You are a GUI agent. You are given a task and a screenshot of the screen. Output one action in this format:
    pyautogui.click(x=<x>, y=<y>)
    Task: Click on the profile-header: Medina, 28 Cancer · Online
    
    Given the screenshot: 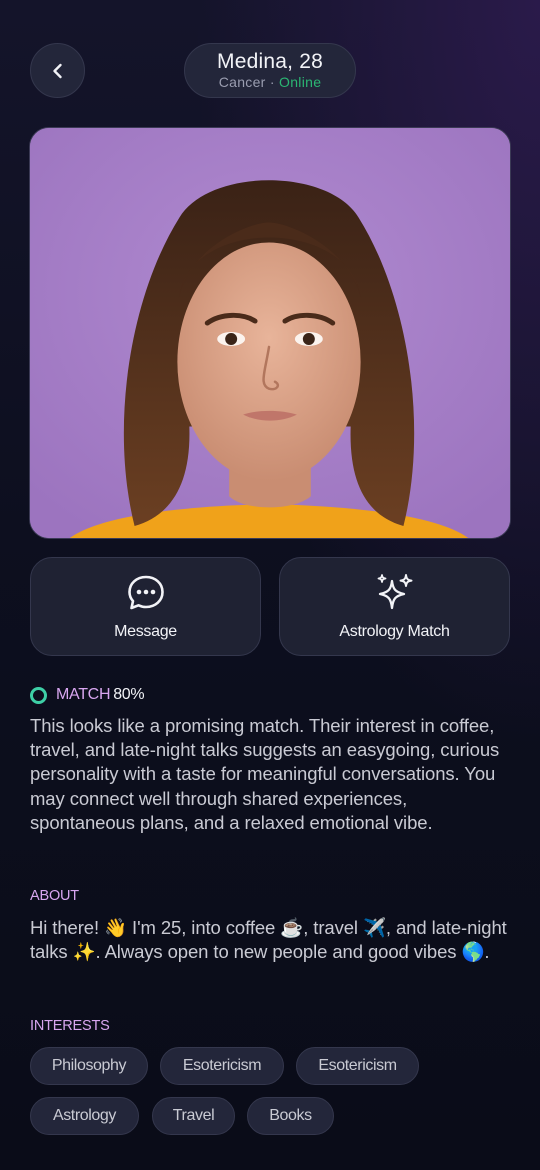 What is the action you would take?
    pyautogui.click(x=270, y=70)
    